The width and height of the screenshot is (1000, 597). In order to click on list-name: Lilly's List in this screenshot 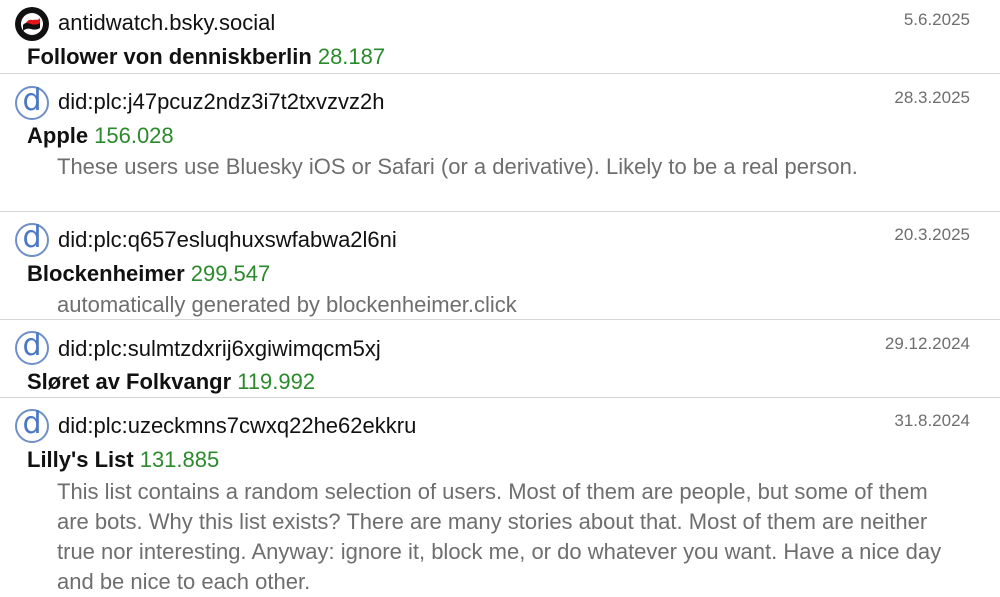, I will do `click(80, 459)`.